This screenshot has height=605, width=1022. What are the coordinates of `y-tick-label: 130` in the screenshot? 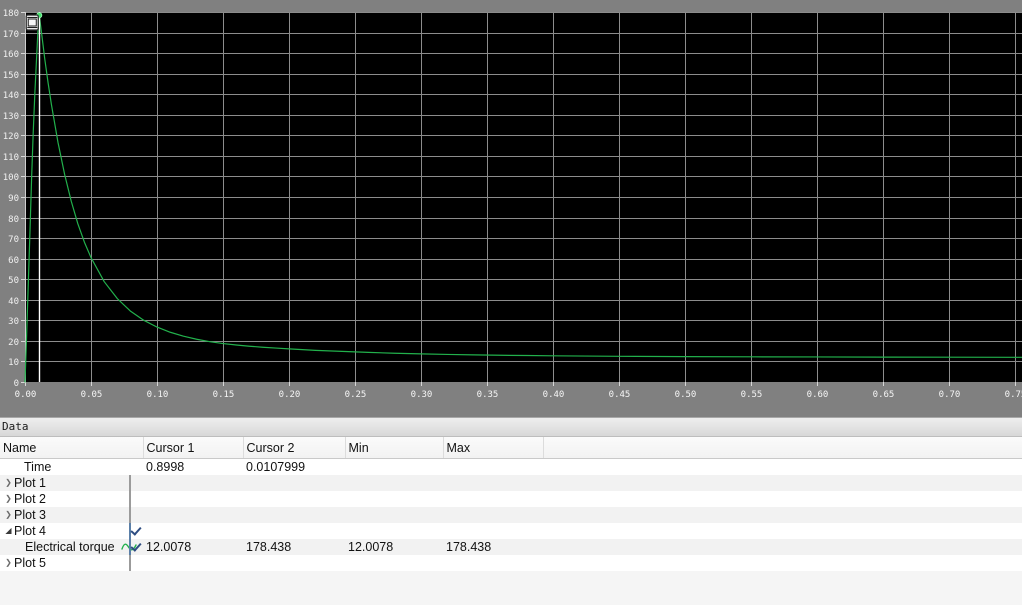 It's located at (11, 117).